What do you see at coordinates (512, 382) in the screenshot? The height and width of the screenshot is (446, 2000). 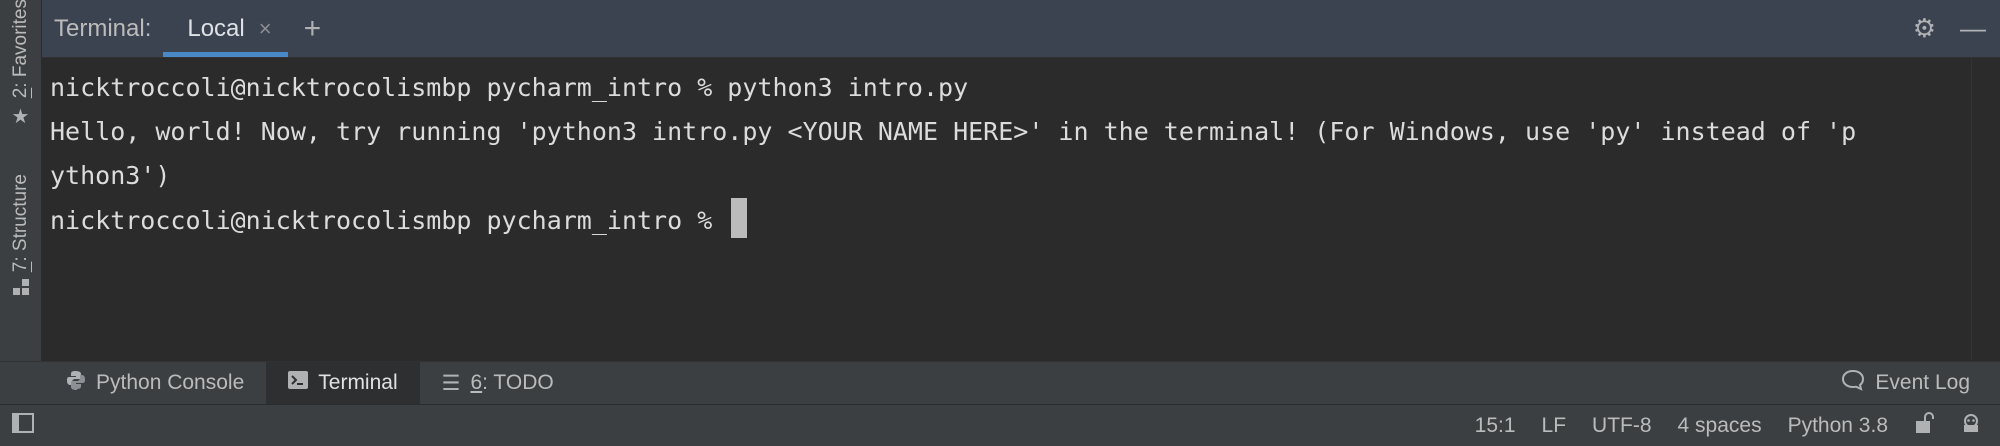 I see `todo-label: 6: TODO` at bounding box center [512, 382].